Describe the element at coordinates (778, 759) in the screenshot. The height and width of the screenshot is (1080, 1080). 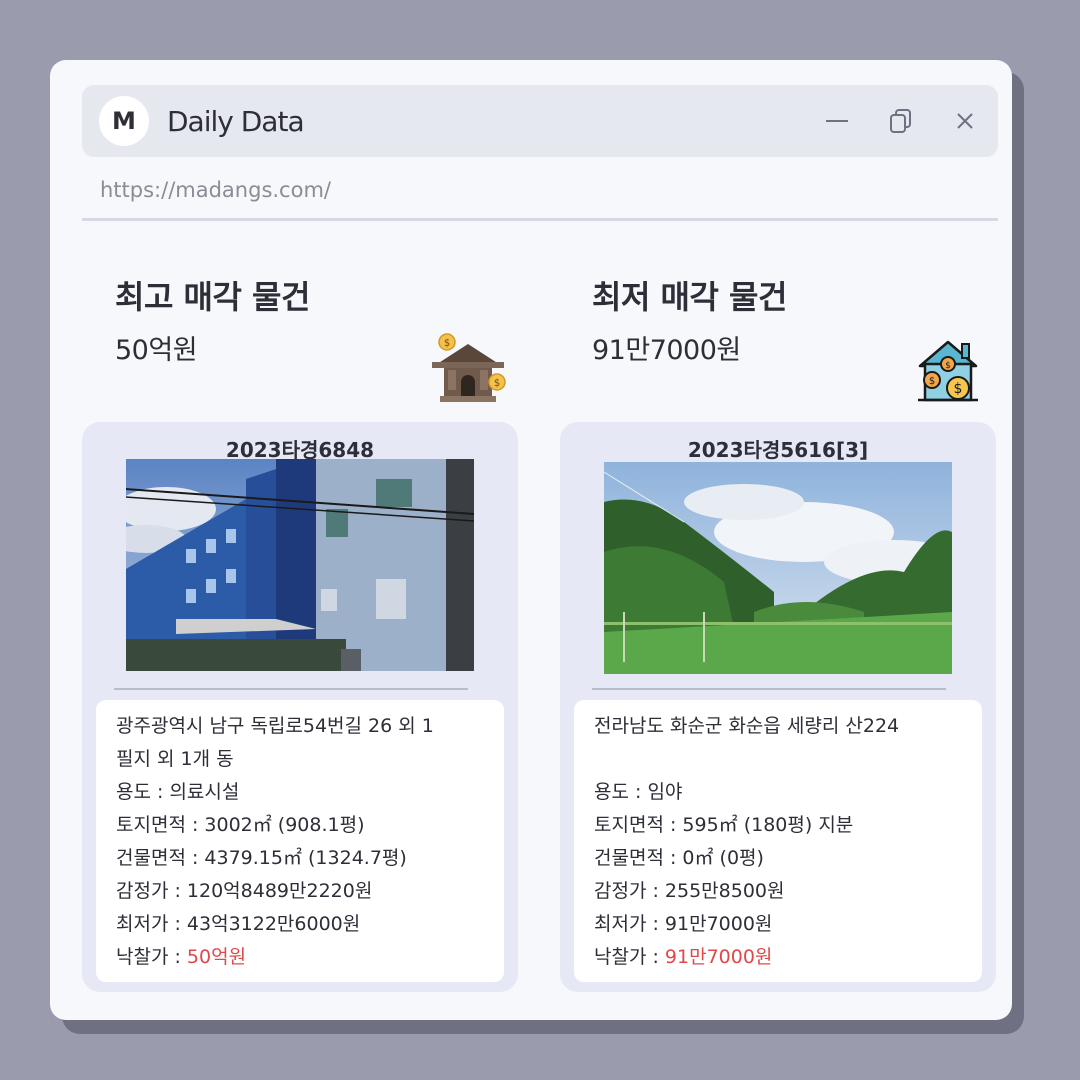
I see `right-address-spacer` at that location.